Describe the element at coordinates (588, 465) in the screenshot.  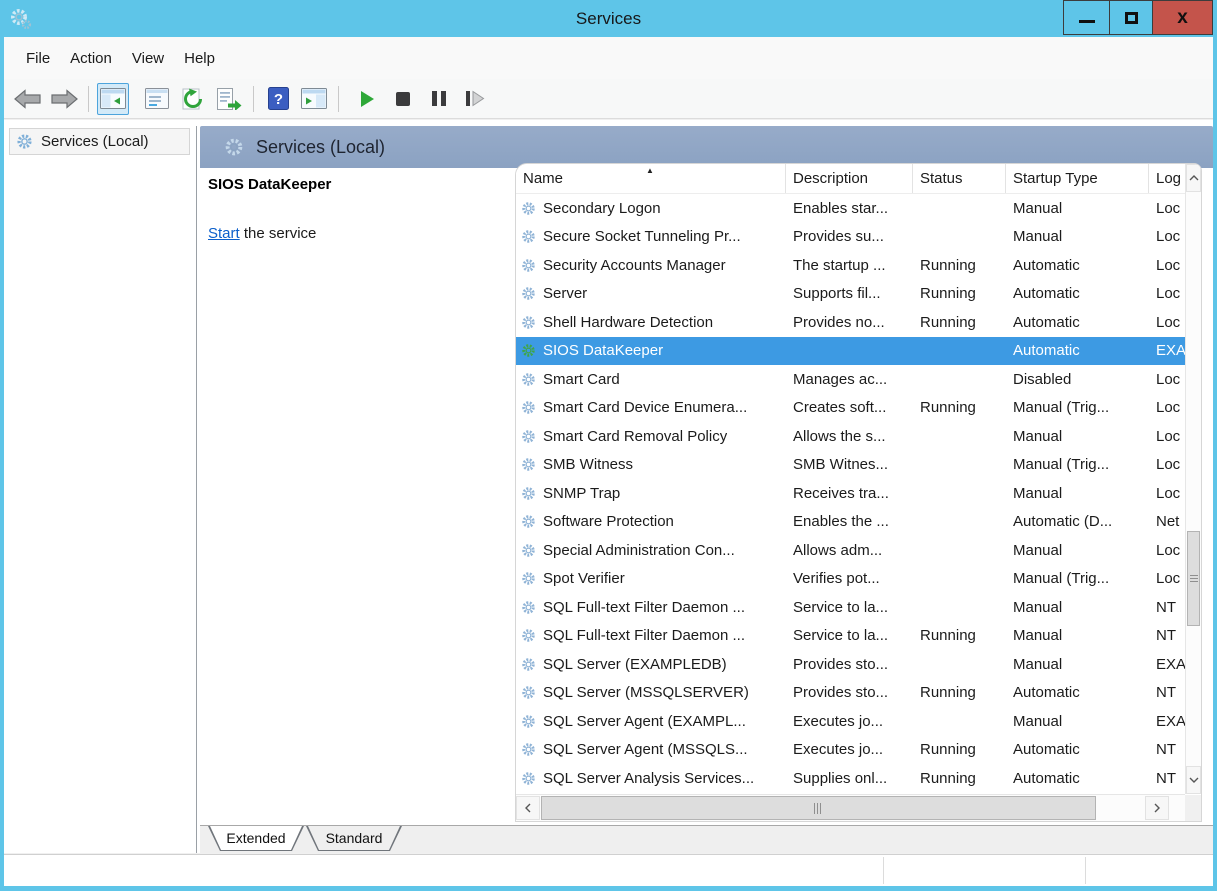
I see `service-name-text: SMB Witness` at that location.